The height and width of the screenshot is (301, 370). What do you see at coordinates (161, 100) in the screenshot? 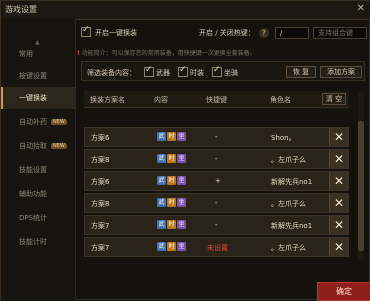
I see `col-content: 内容` at bounding box center [161, 100].